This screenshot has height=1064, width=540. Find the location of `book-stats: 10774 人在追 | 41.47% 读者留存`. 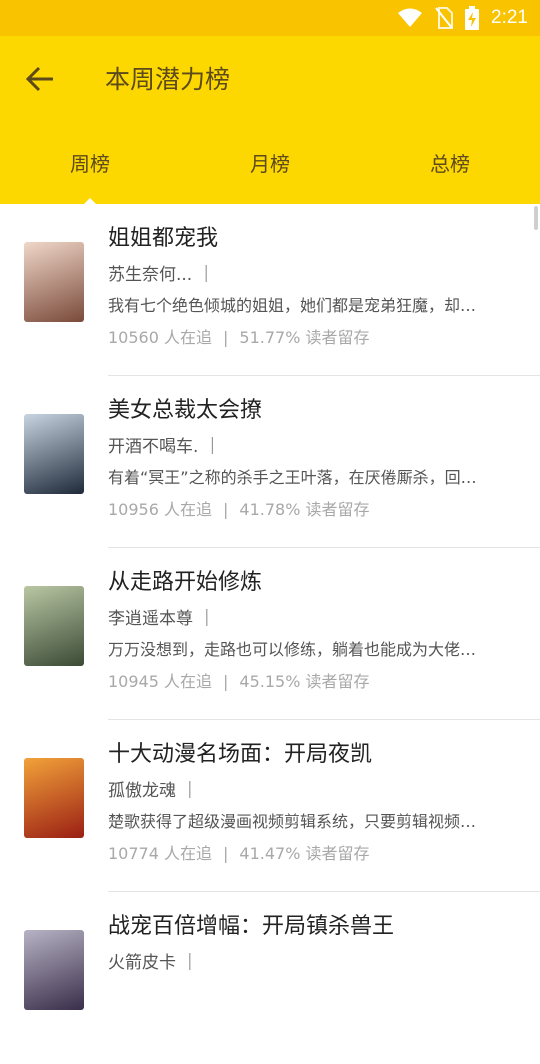

book-stats: 10774 人在追 | 41.47% 读者留存 is located at coordinates (239, 852).